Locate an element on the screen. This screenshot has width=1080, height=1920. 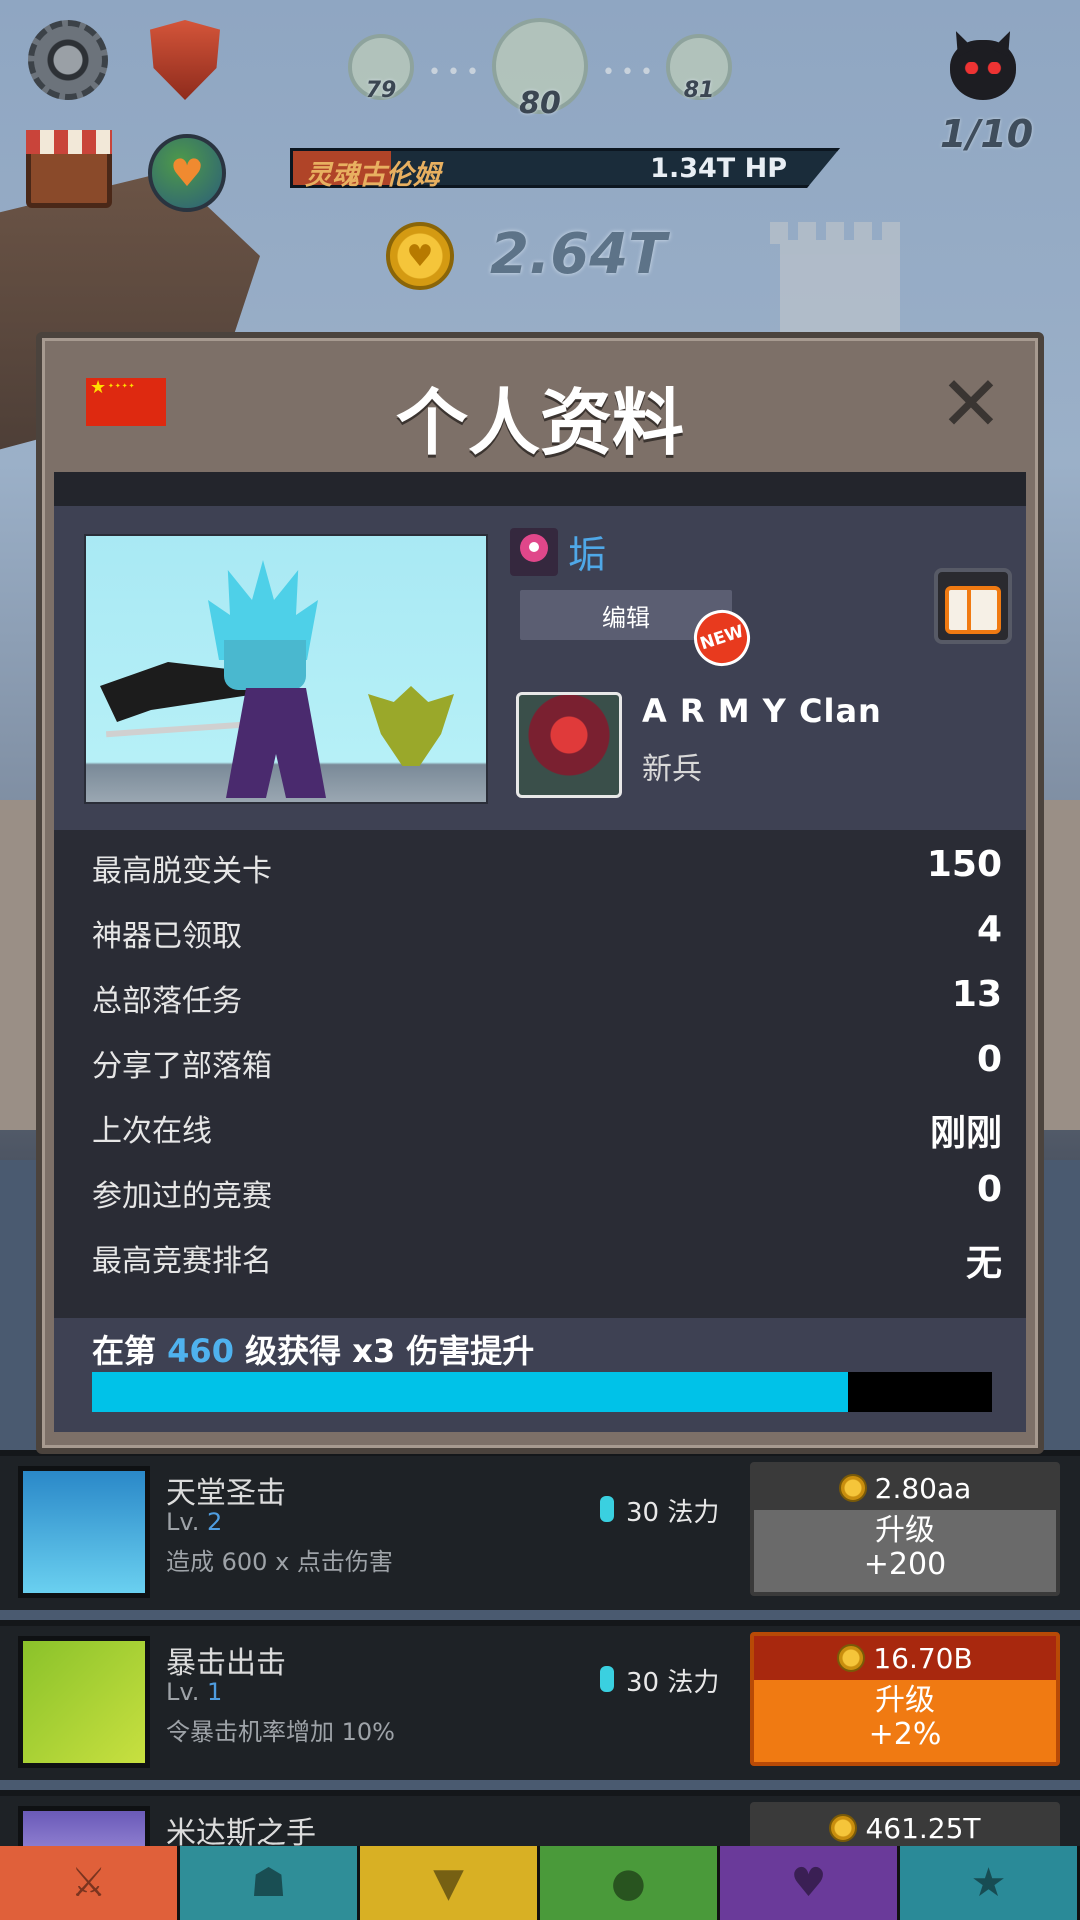
clan-name: A R M Y Clan is located at coordinates (762, 711).